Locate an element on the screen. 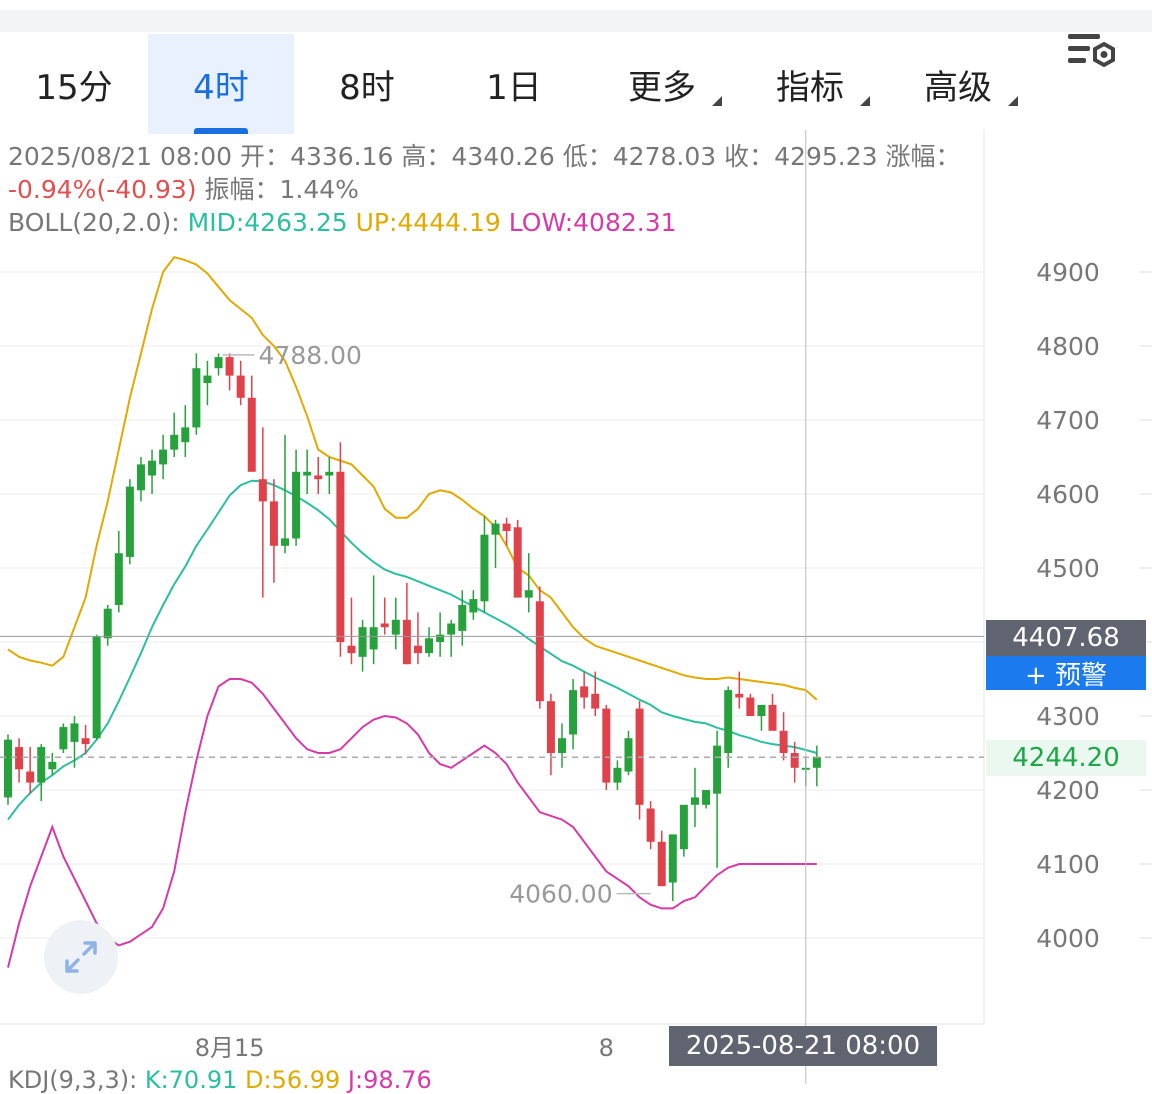 This screenshot has height=1094, width=1152. kdj-label: KDJ(9,3,3): is located at coordinates (73, 1080).